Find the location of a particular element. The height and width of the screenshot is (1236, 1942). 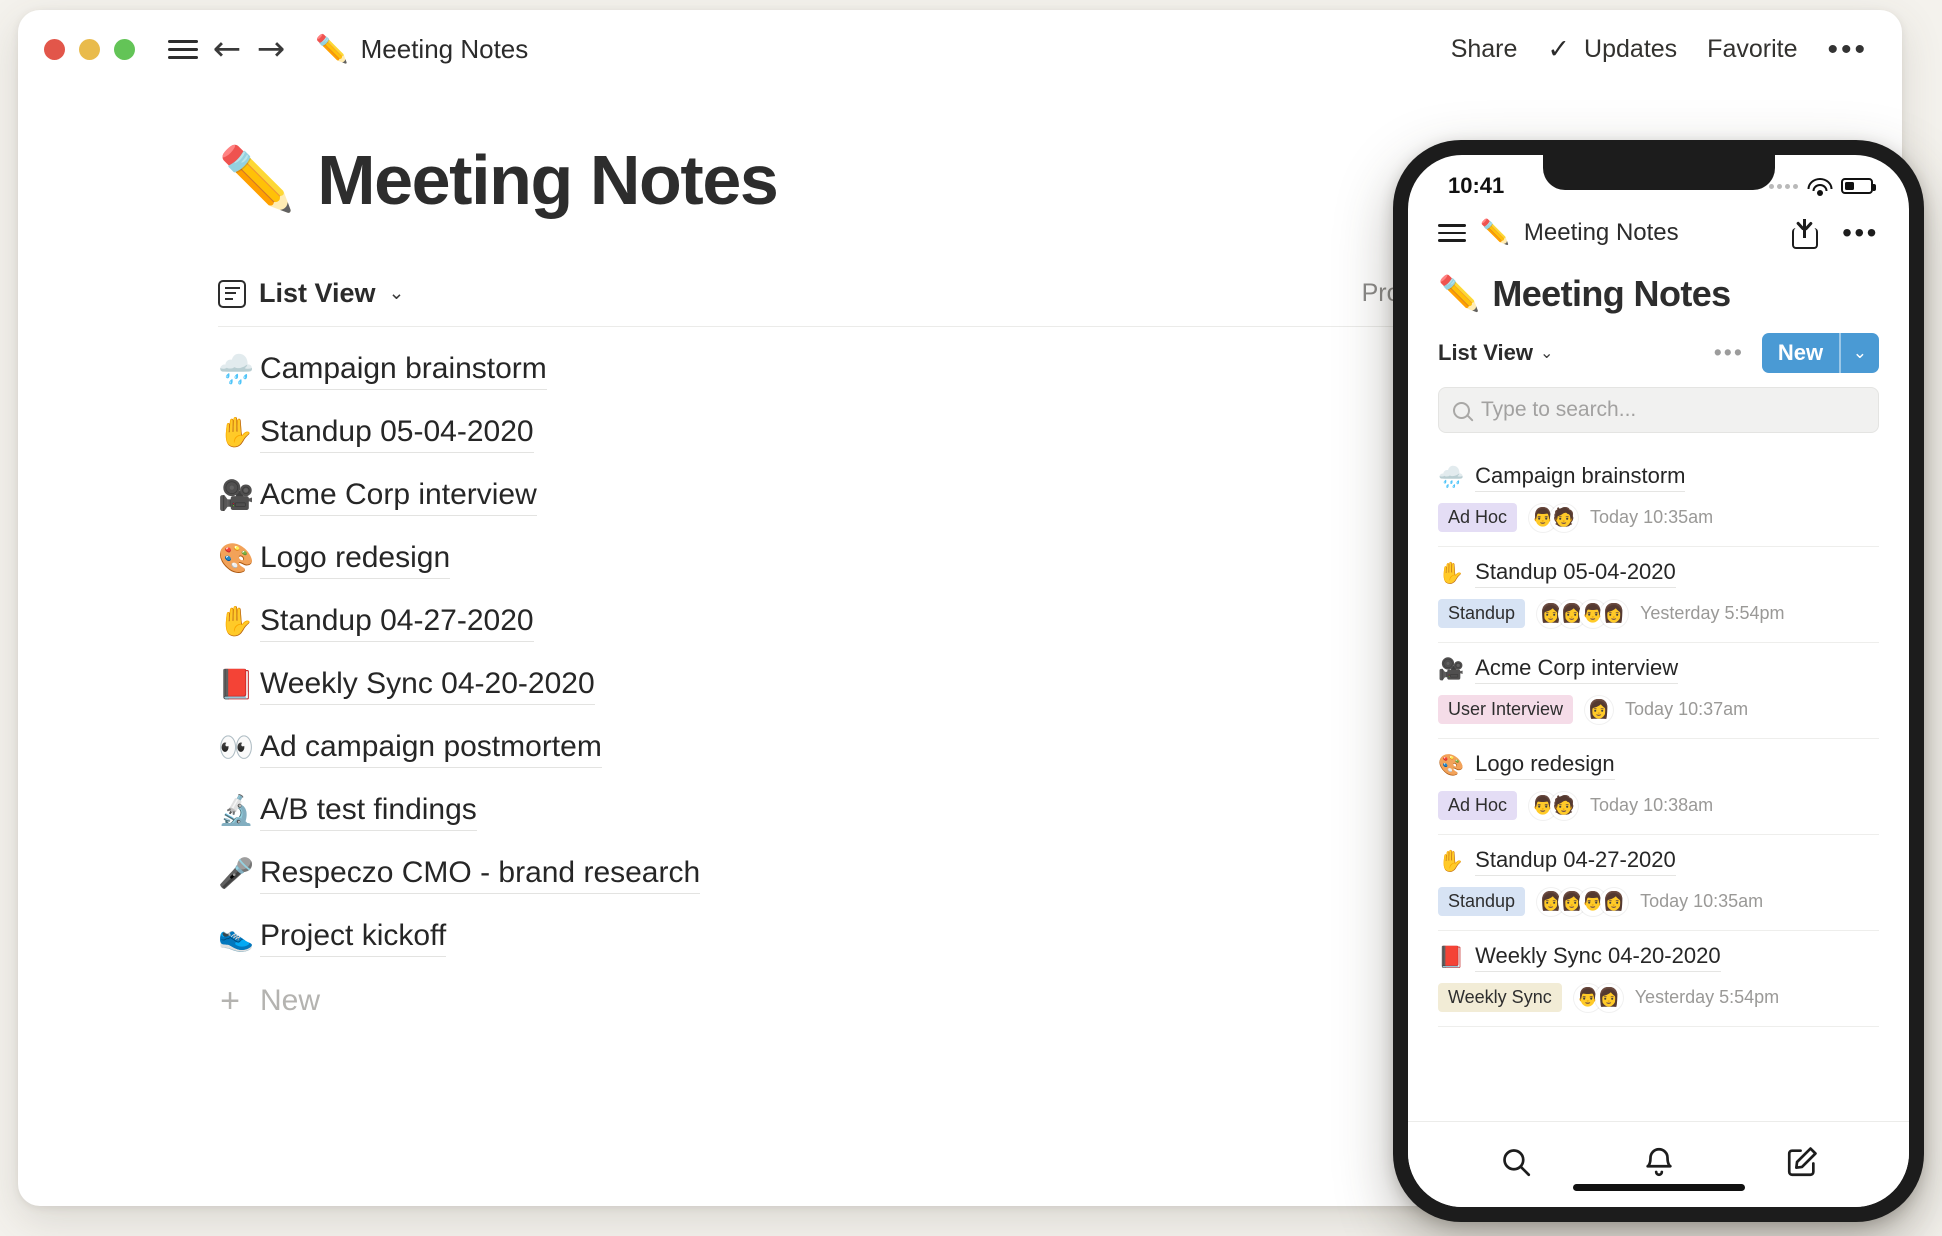

tab-notifications is located at coordinates (1659, 1164).